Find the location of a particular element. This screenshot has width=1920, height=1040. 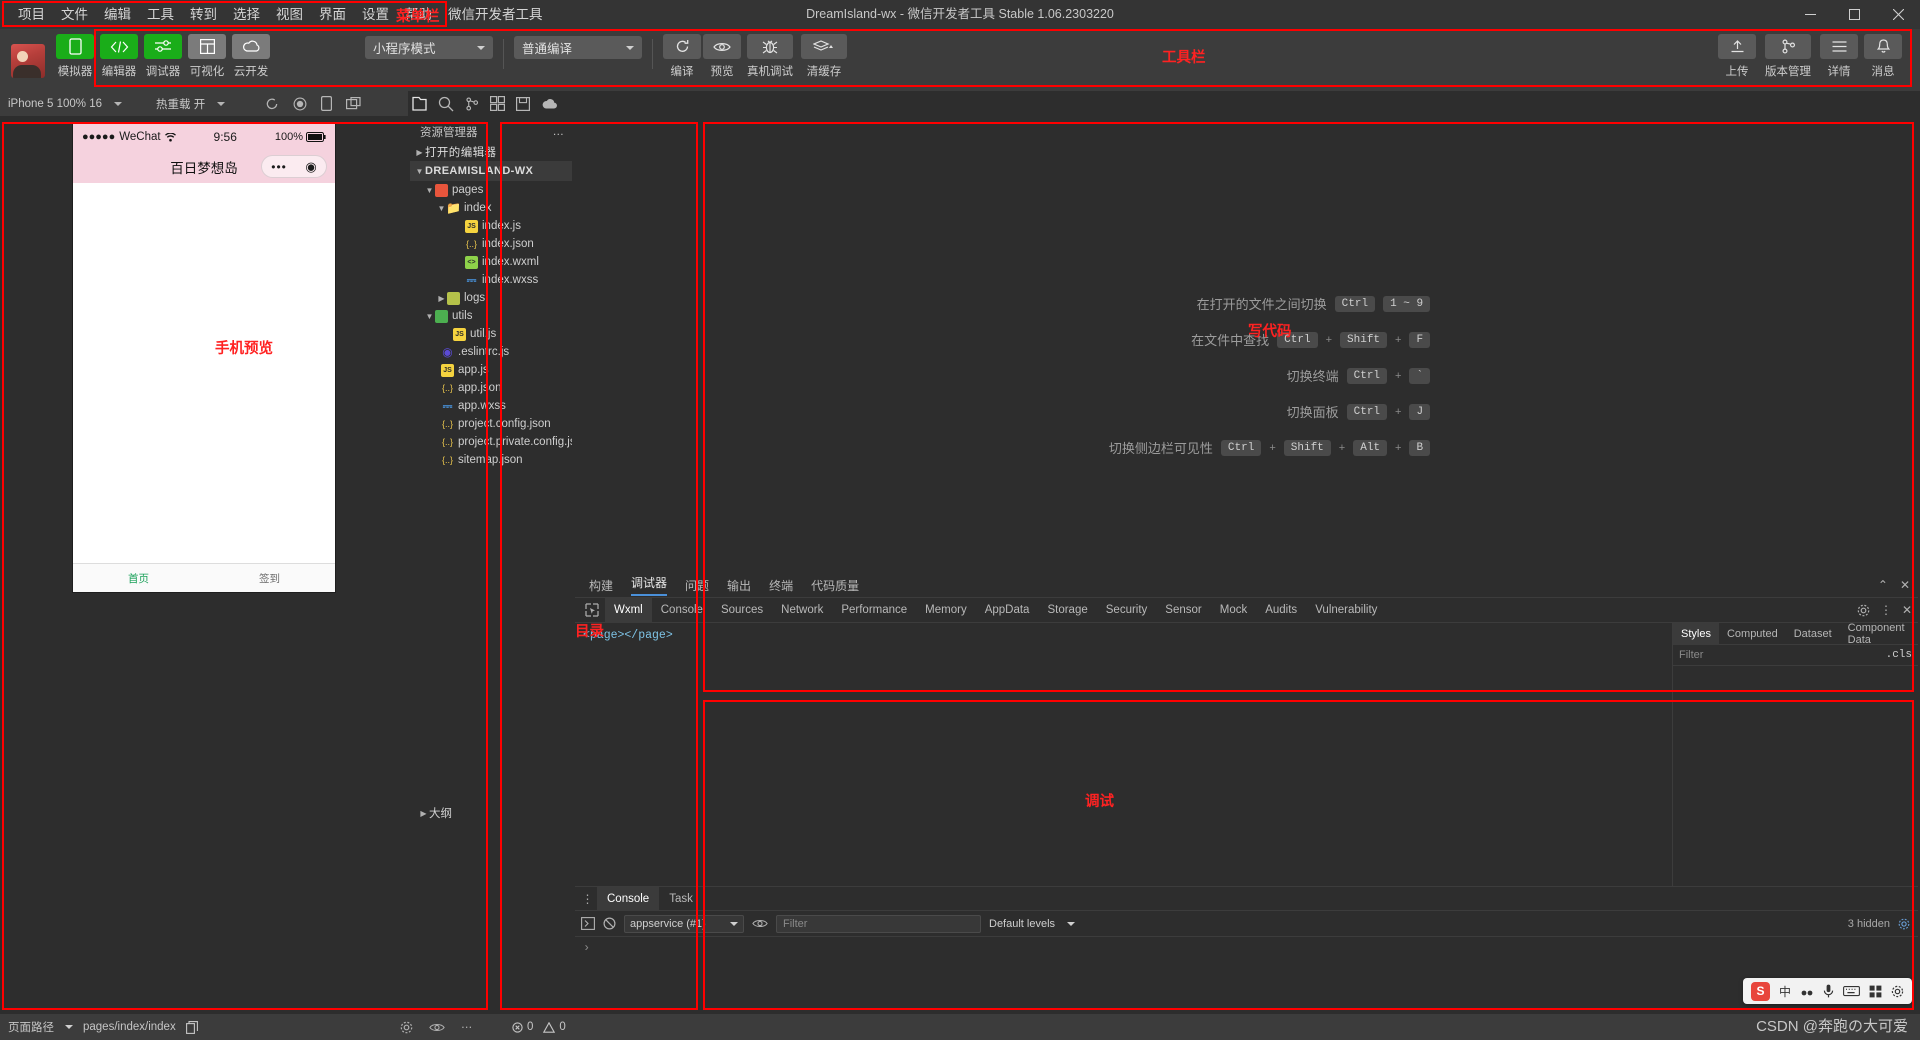

tab-code-quality: 代码质量 is located at coordinates (835, 585).